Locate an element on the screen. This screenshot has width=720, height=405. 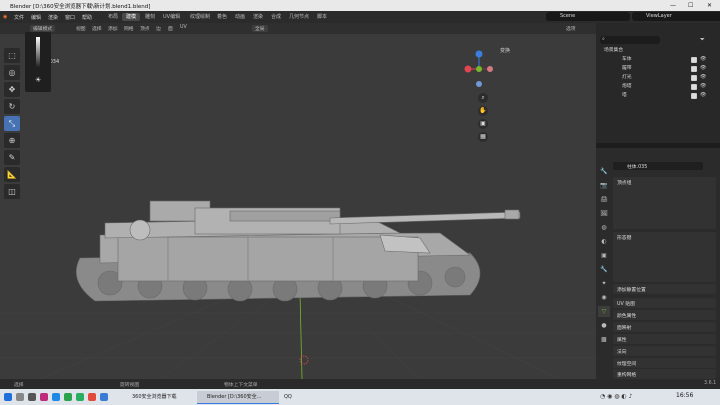
zoom-icon: ⌕ is located at coordinates (483, 98).